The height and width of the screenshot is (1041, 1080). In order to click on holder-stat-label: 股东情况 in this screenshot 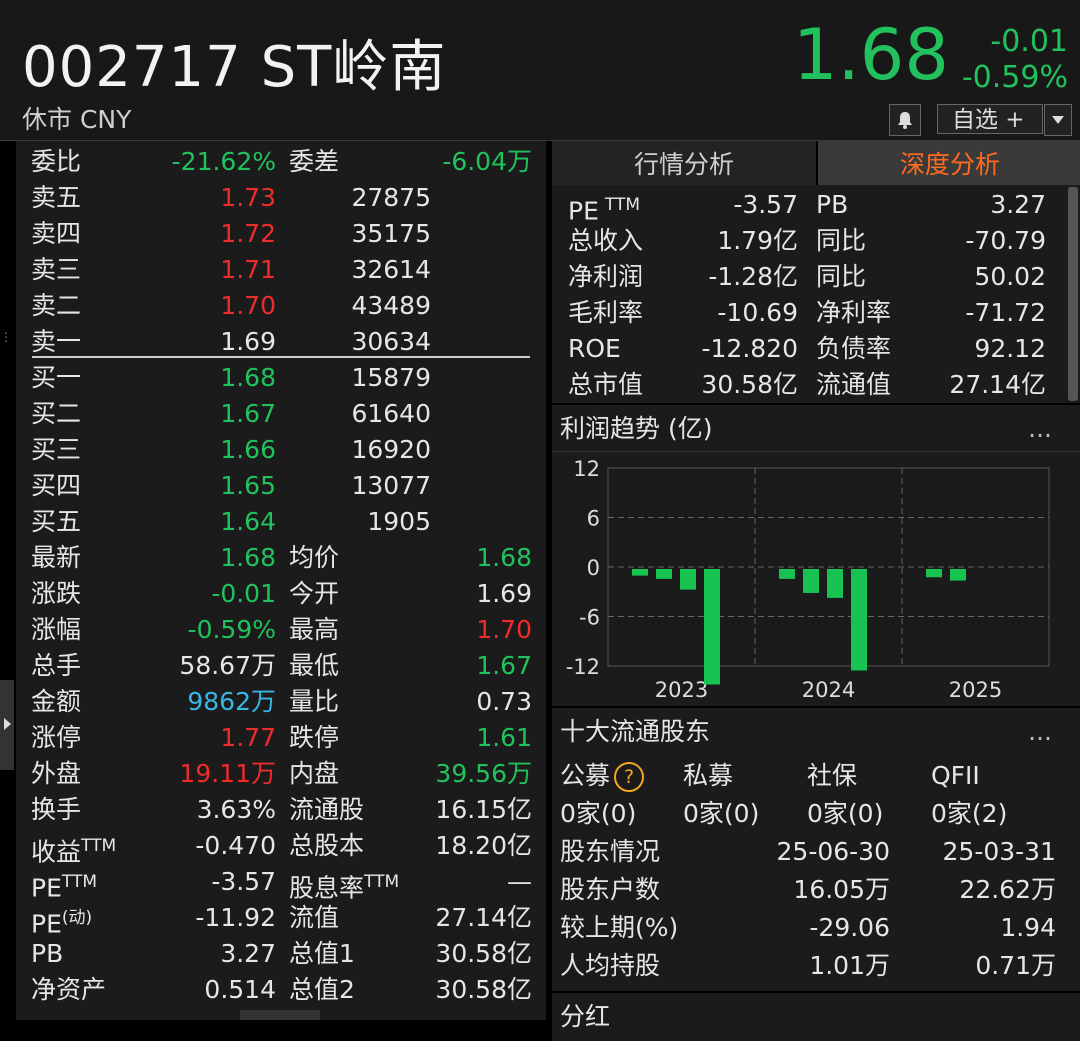, I will do `click(610, 851)`.